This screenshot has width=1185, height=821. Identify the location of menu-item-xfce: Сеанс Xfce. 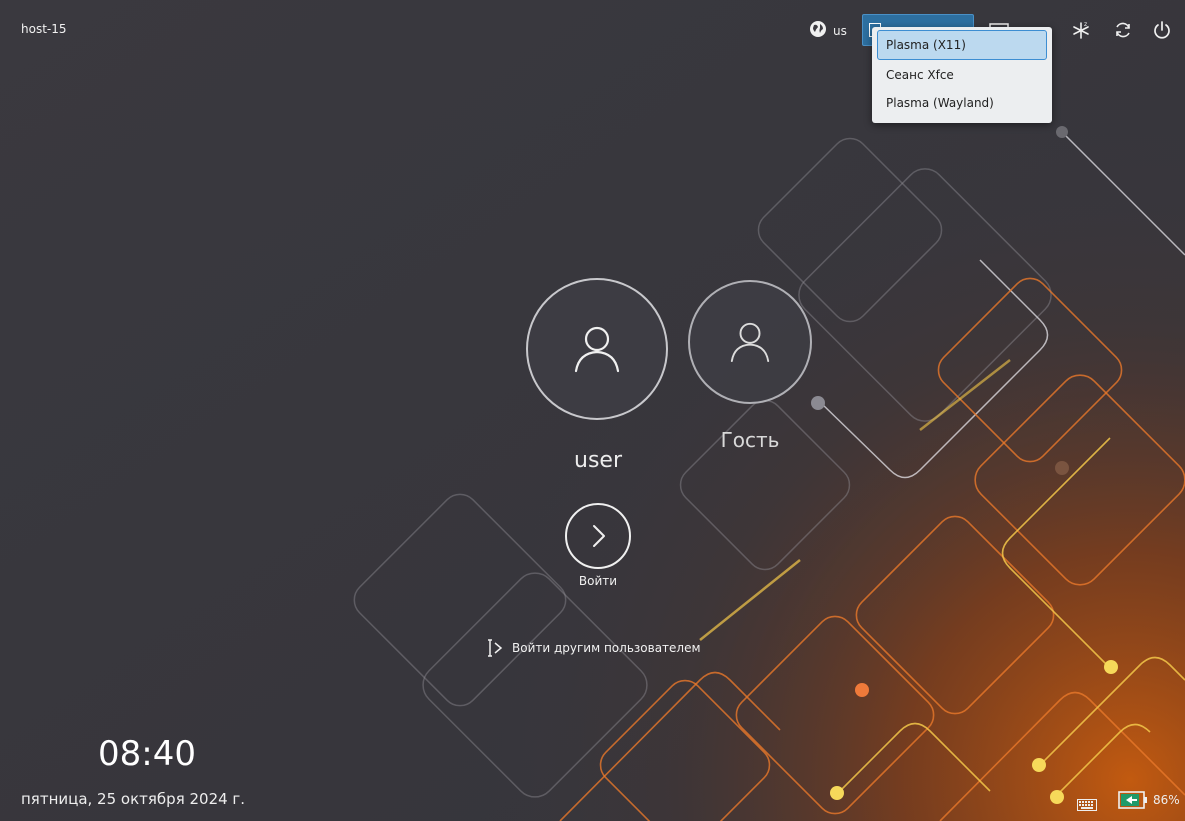
(962, 74).